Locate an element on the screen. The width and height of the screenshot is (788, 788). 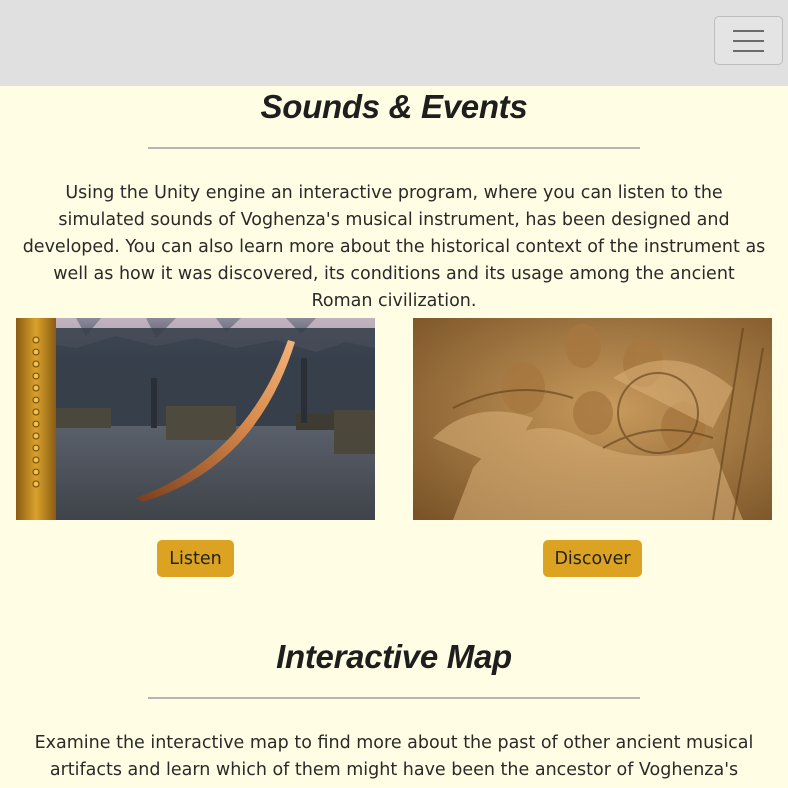
sounds-title: Sounds & Events is located at coordinates (394, 106).